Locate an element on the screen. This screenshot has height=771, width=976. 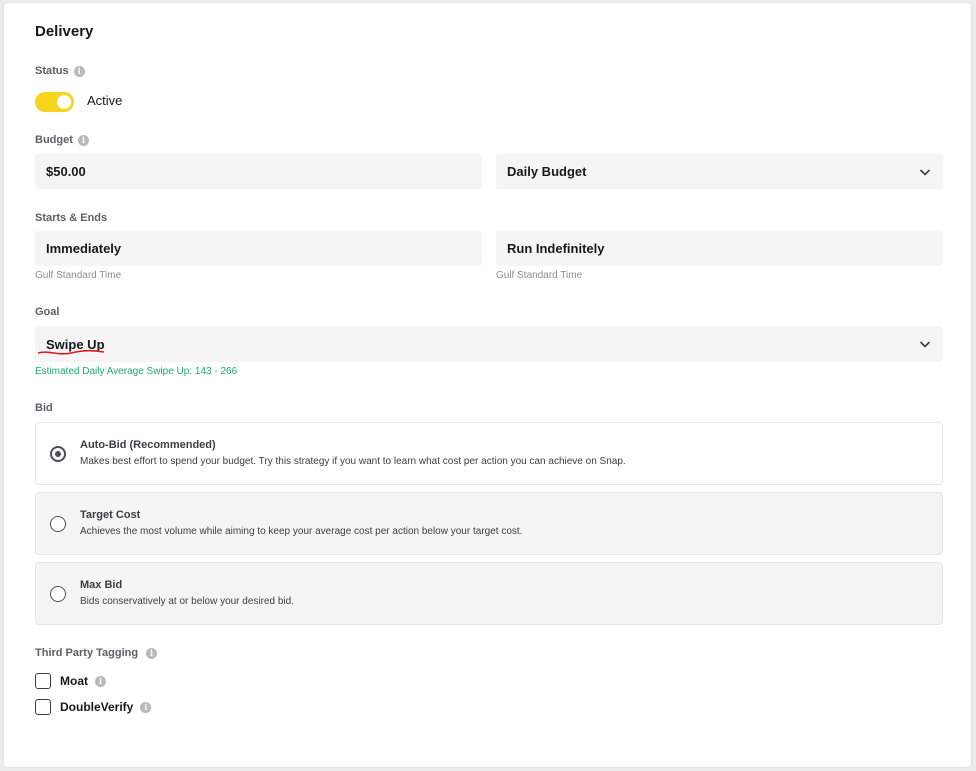
goal-label: Goal is located at coordinates (47, 312).